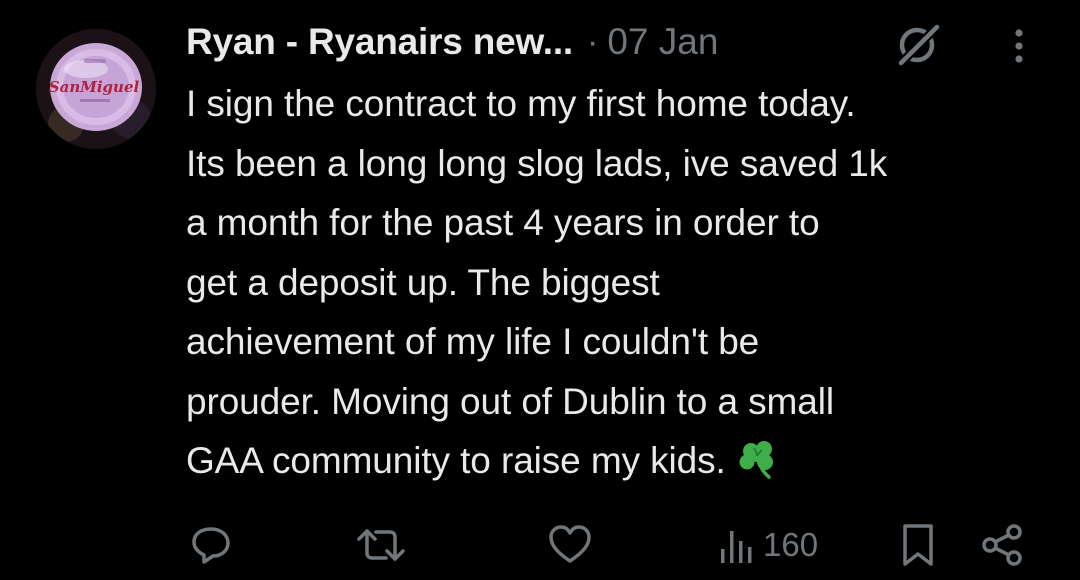 This screenshot has width=1080, height=580. What do you see at coordinates (1019, 46) in the screenshot?
I see `more-options-icon` at bounding box center [1019, 46].